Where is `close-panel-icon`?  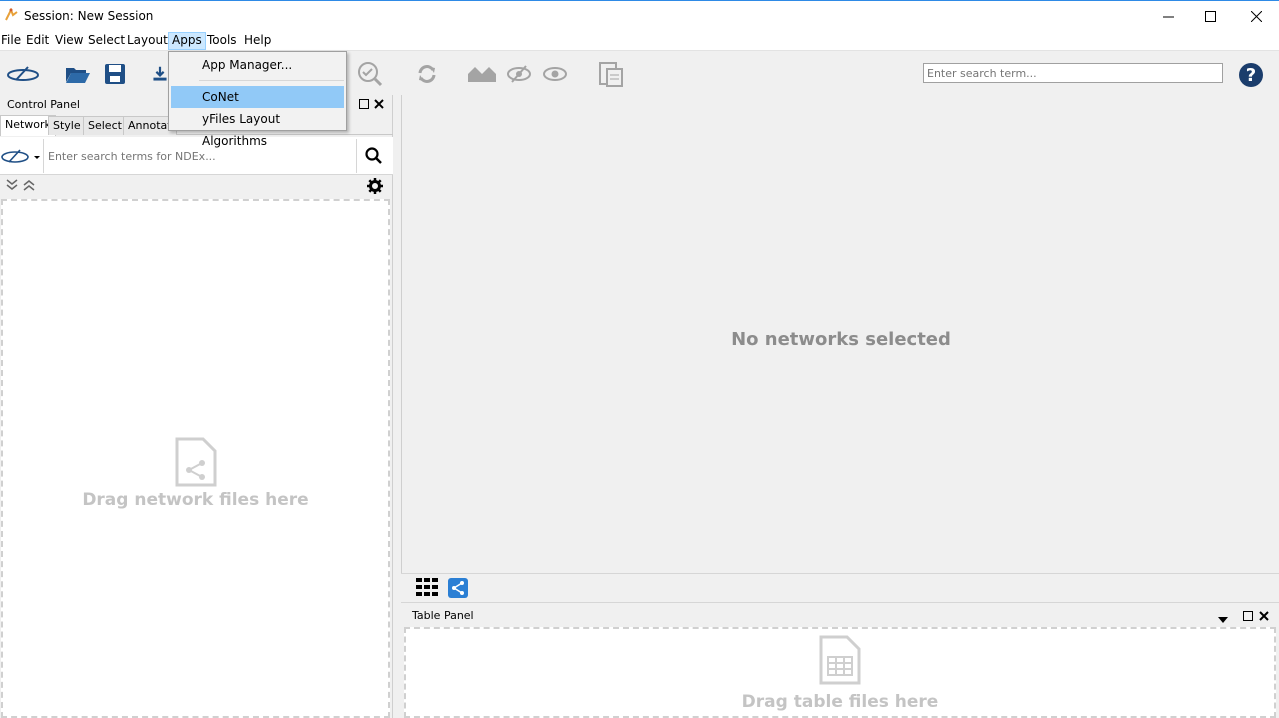
close-panel-icon is located at coordinates (379, 104).